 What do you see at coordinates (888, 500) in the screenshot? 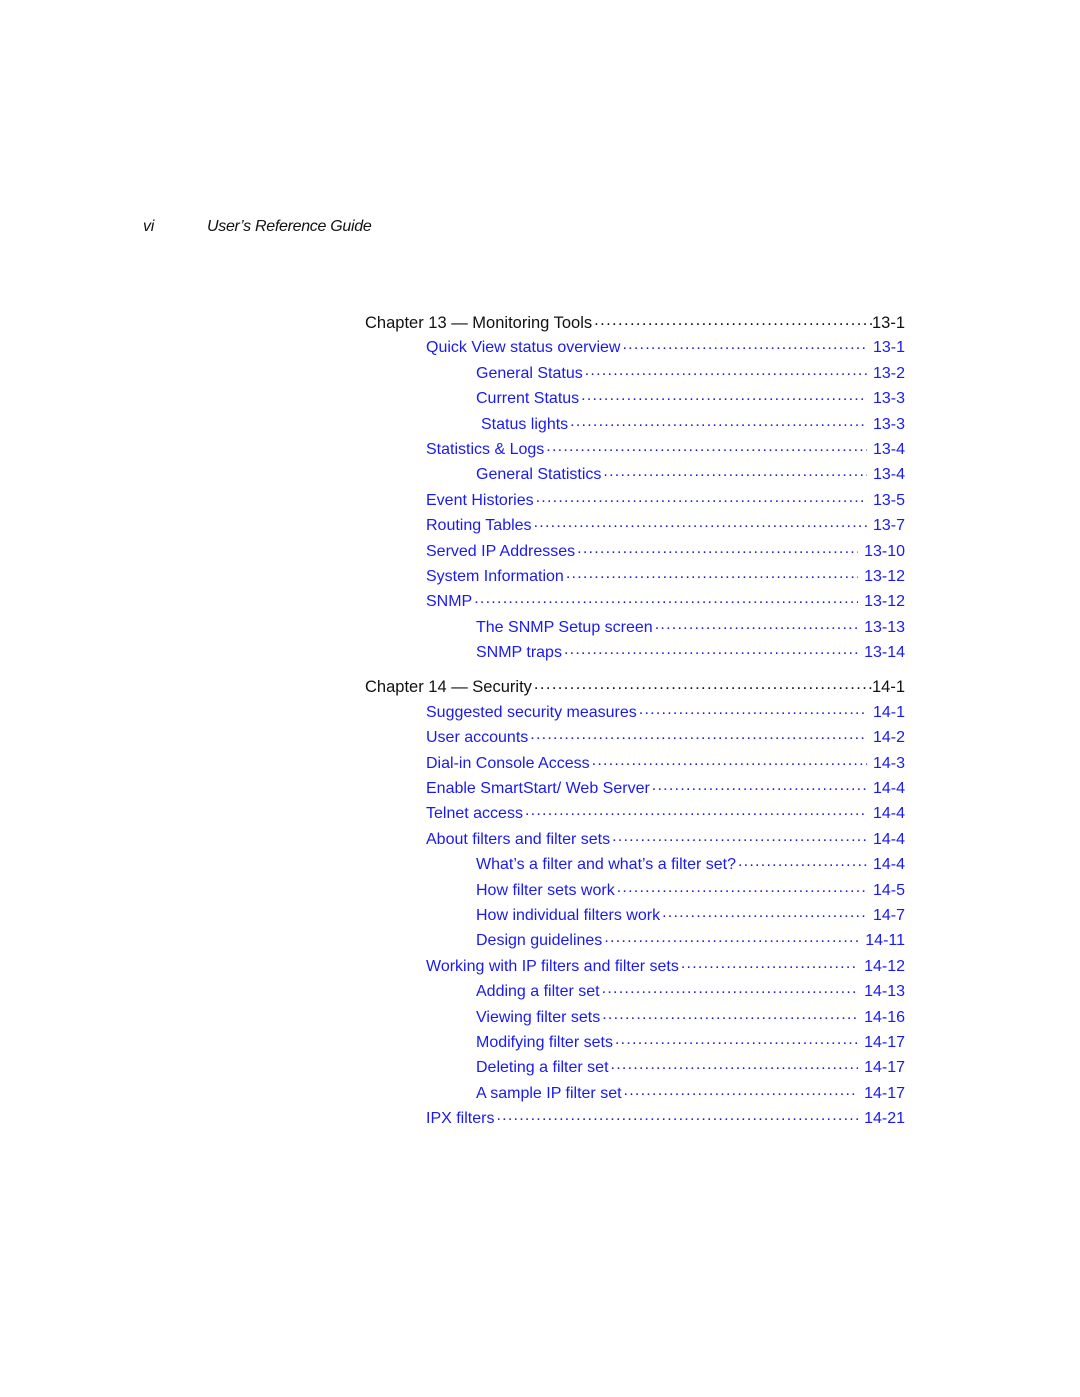
I see `toc-entry-page: 13-5` at bounding box center [888, 500].